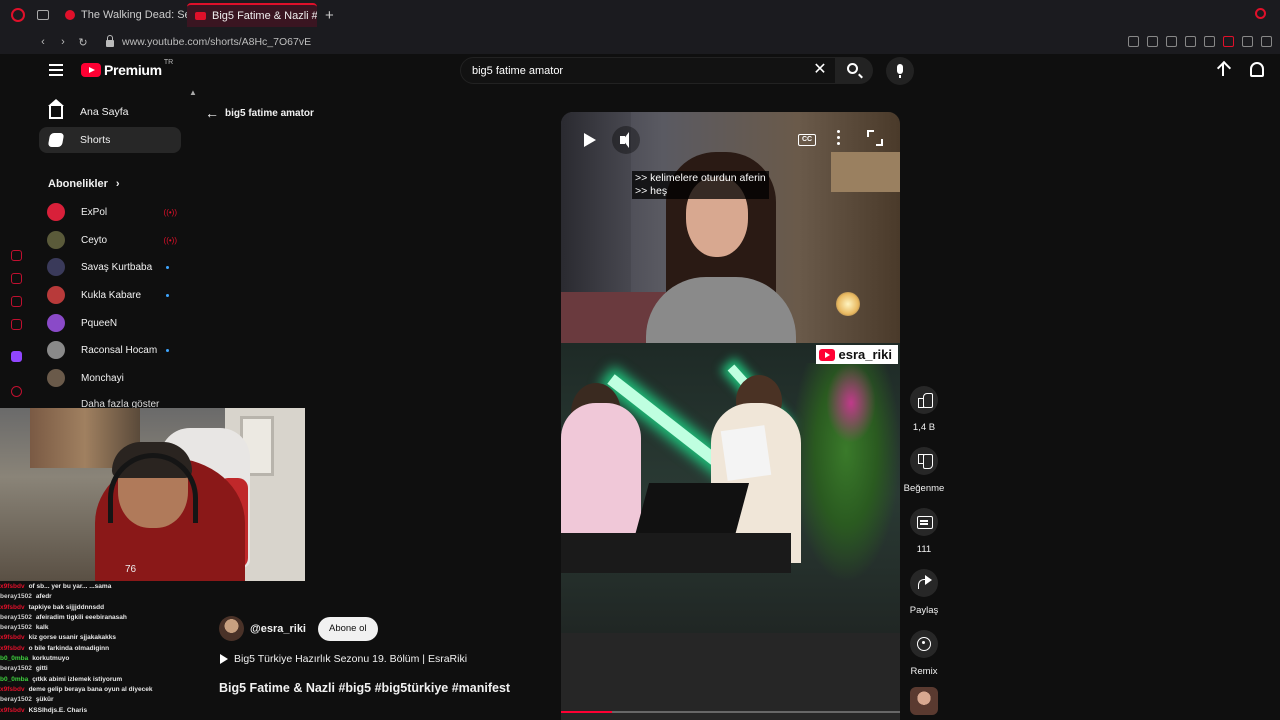 The height and width of the screenshot is (720, 1280). I want to click on clear-search-icon: ✕, so click(820, 70).